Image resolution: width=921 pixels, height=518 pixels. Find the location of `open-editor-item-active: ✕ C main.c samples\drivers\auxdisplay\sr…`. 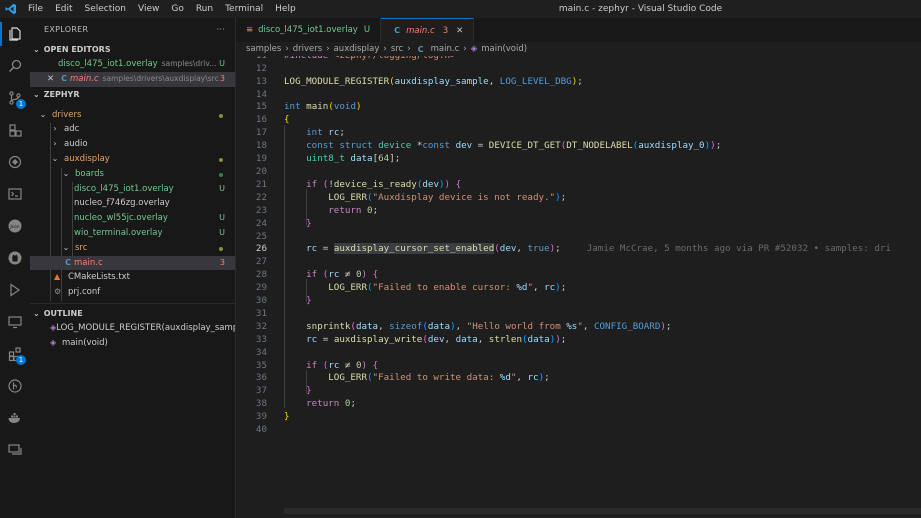

open-editor-item-active: ✕ C main.c samples\drivers\auxdisplay\sr… is located at coordinates (132, 79).